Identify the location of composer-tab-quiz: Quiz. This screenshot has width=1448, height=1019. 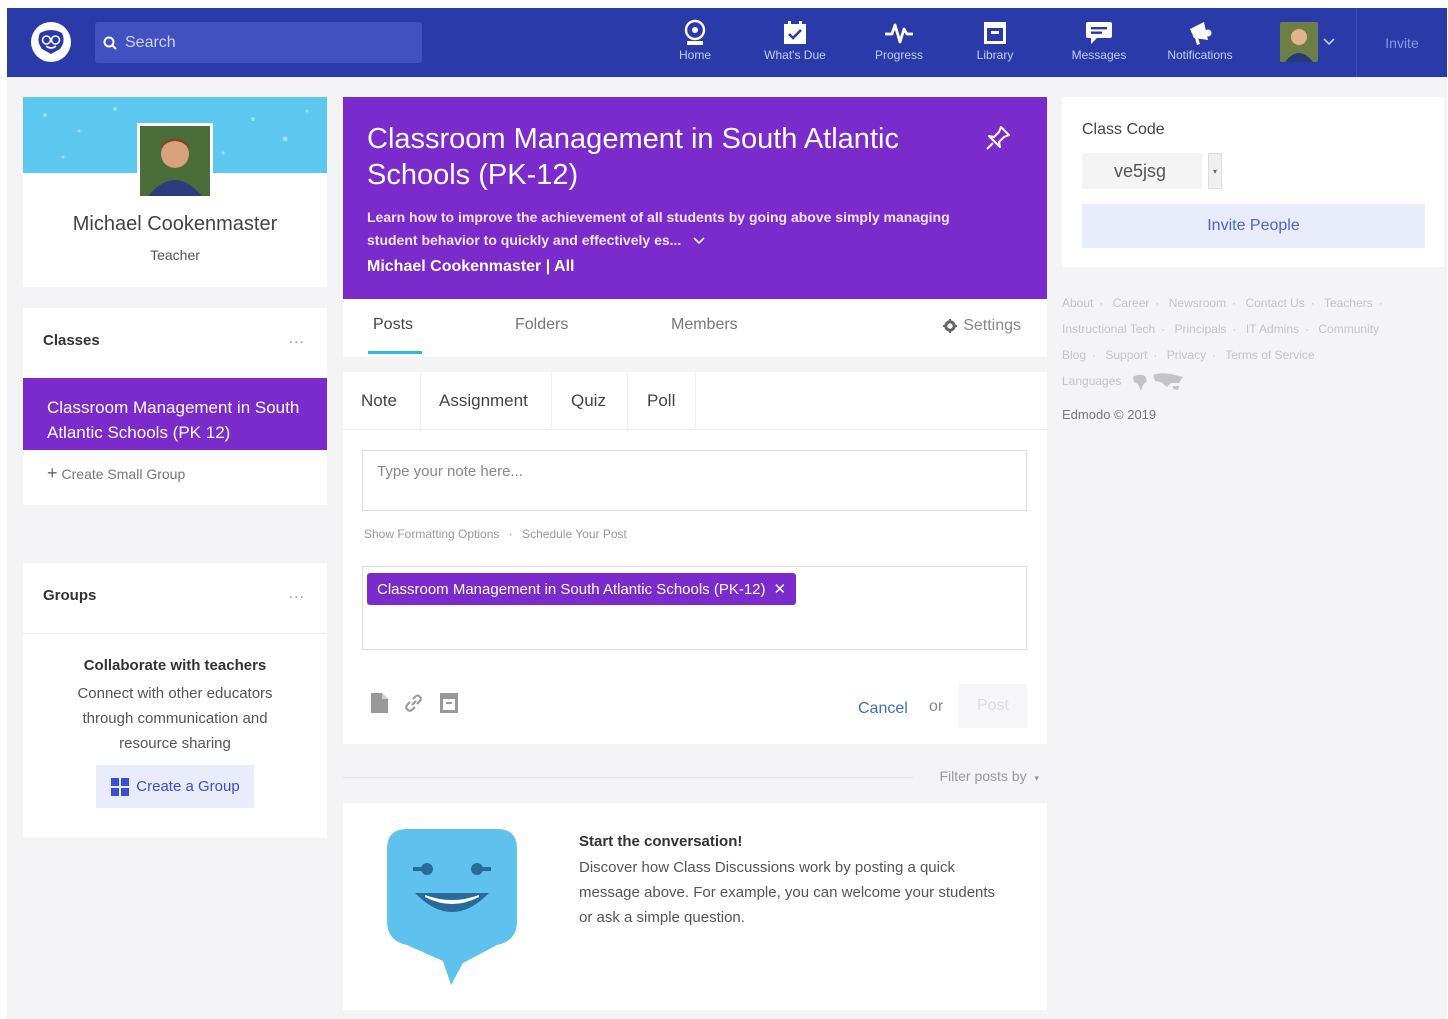
(590, 401).